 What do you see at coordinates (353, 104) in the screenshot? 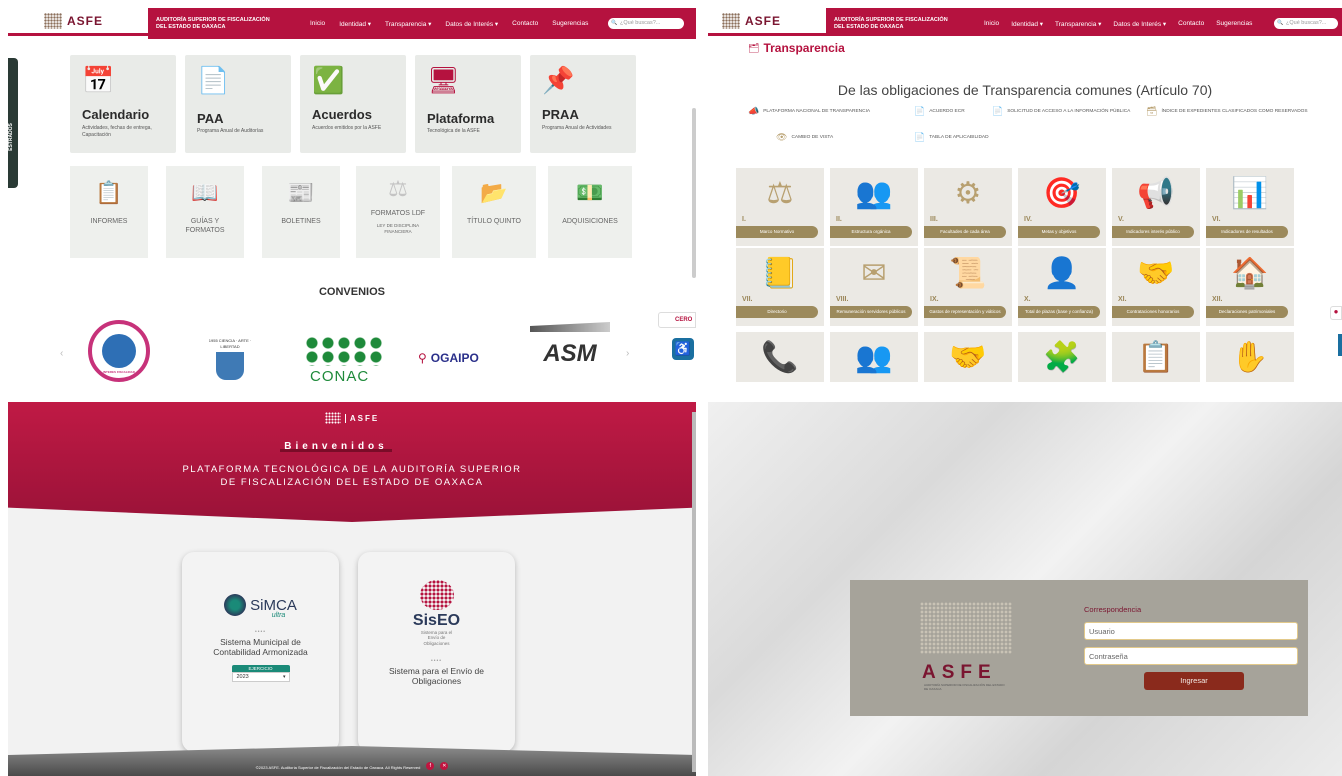
I see `card-acuerdos: ✅ Acuerdos Acuerdos emitidos por la ASFE` at bounding box center [353, 104].